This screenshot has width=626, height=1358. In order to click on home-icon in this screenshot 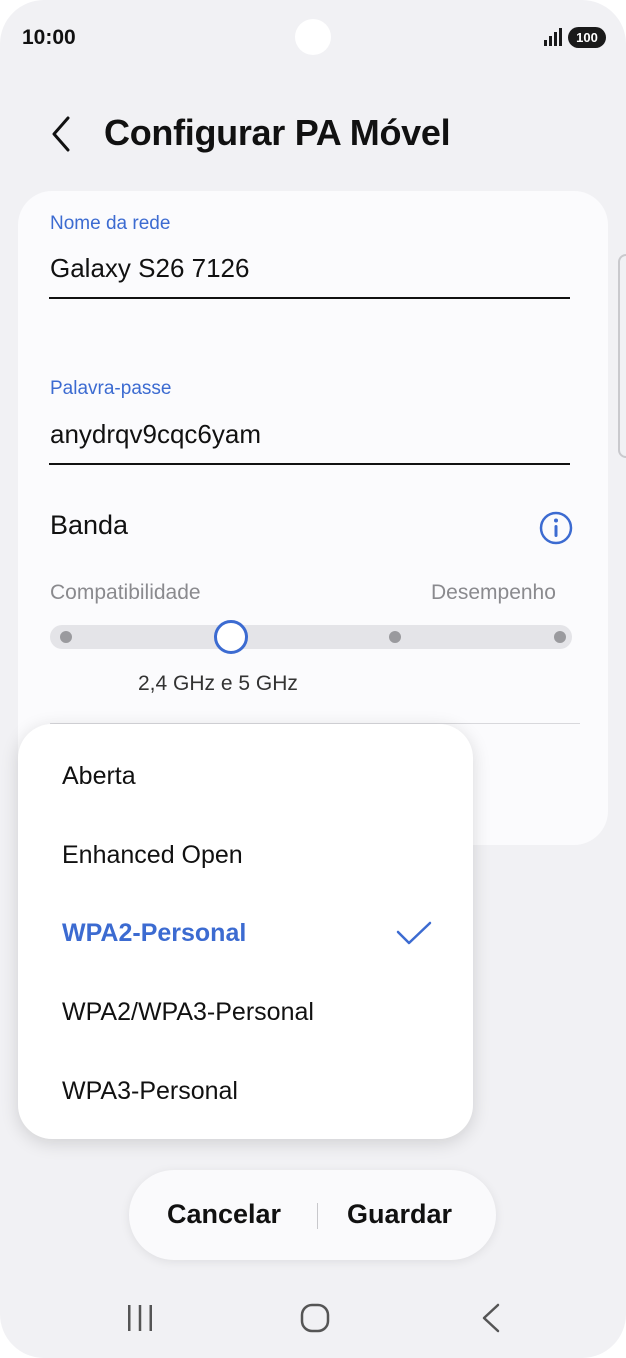, I will do `click(315, 1318)`.